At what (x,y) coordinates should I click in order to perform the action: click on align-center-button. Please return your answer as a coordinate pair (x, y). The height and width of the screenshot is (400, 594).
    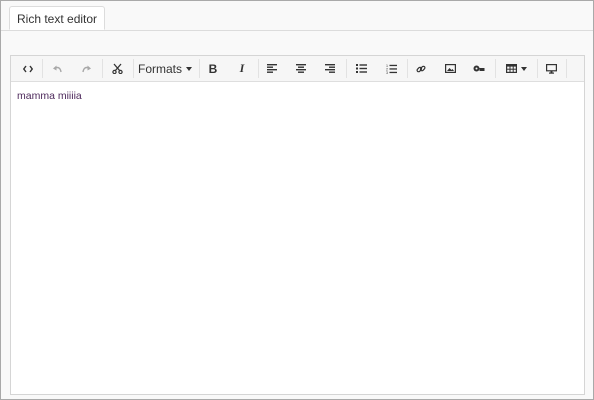
    Looking at the image, I should click on (301, 68).